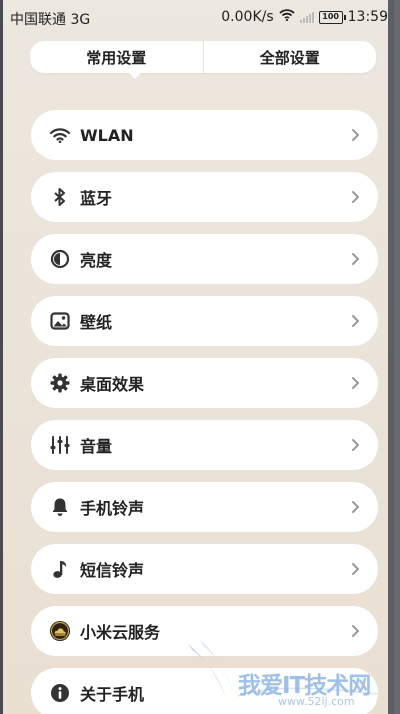 This screenshot has height=714, width=400. Describe the element at coordinates (60, 259) in the screenshot. I see `brightness-icon` at that location.